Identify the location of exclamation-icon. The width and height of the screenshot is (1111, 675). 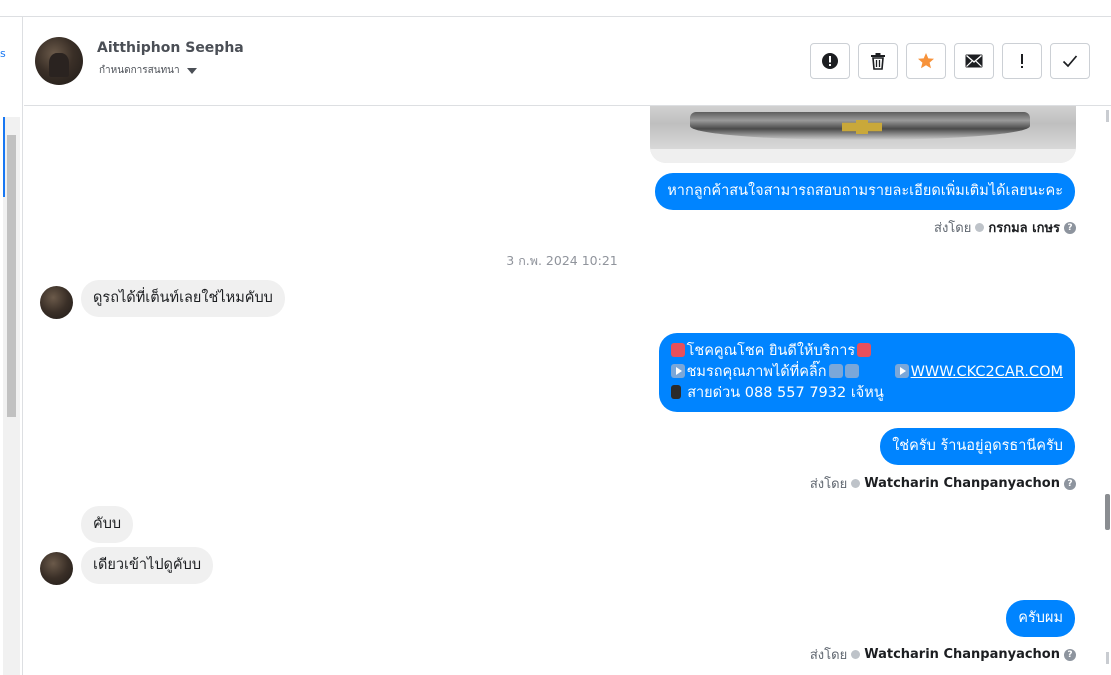
(1022, 61).